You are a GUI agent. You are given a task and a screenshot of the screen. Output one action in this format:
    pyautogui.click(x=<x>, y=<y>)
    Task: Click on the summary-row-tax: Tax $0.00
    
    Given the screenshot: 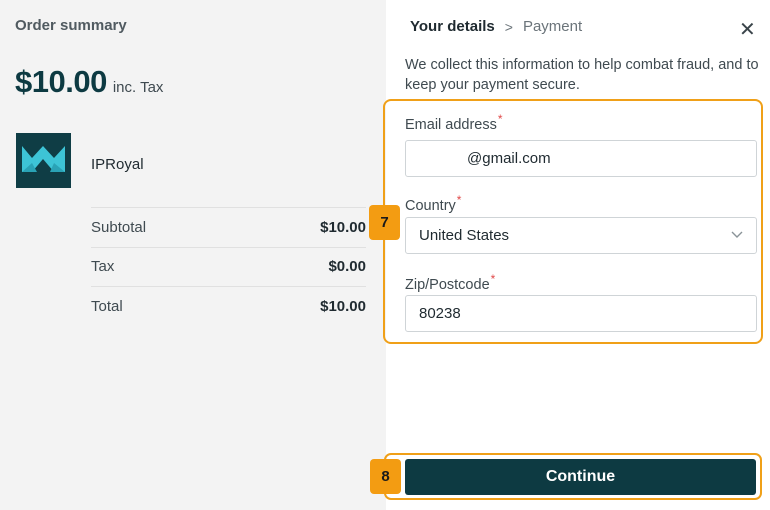 What is the action you would take?
    pyautogui.click(x=228, y=266)
    